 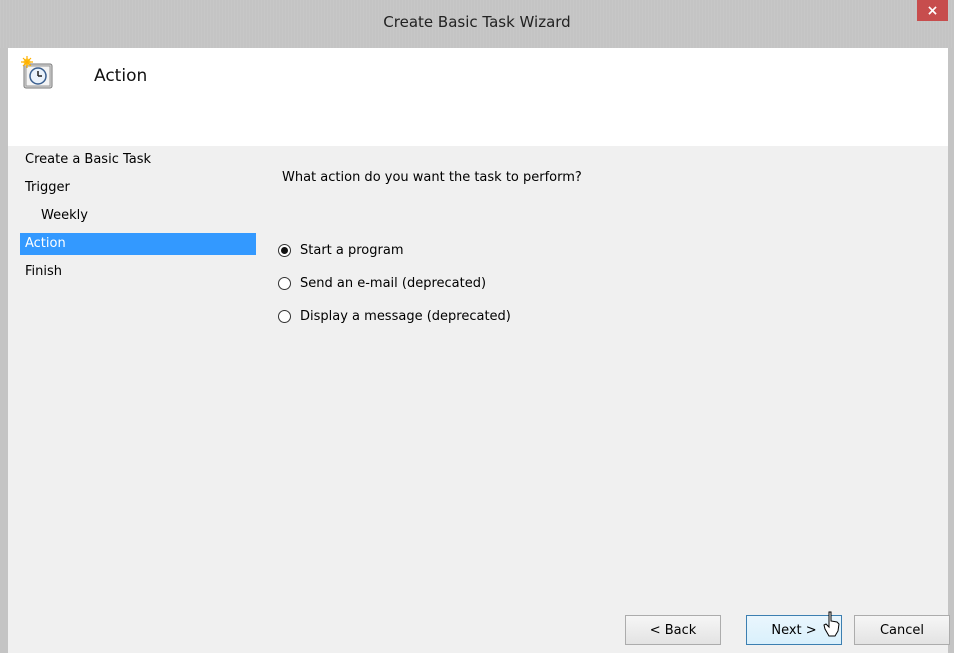 I want to click on step-create-basic-task: Create a Basic Task, so click(x=88, y=159).